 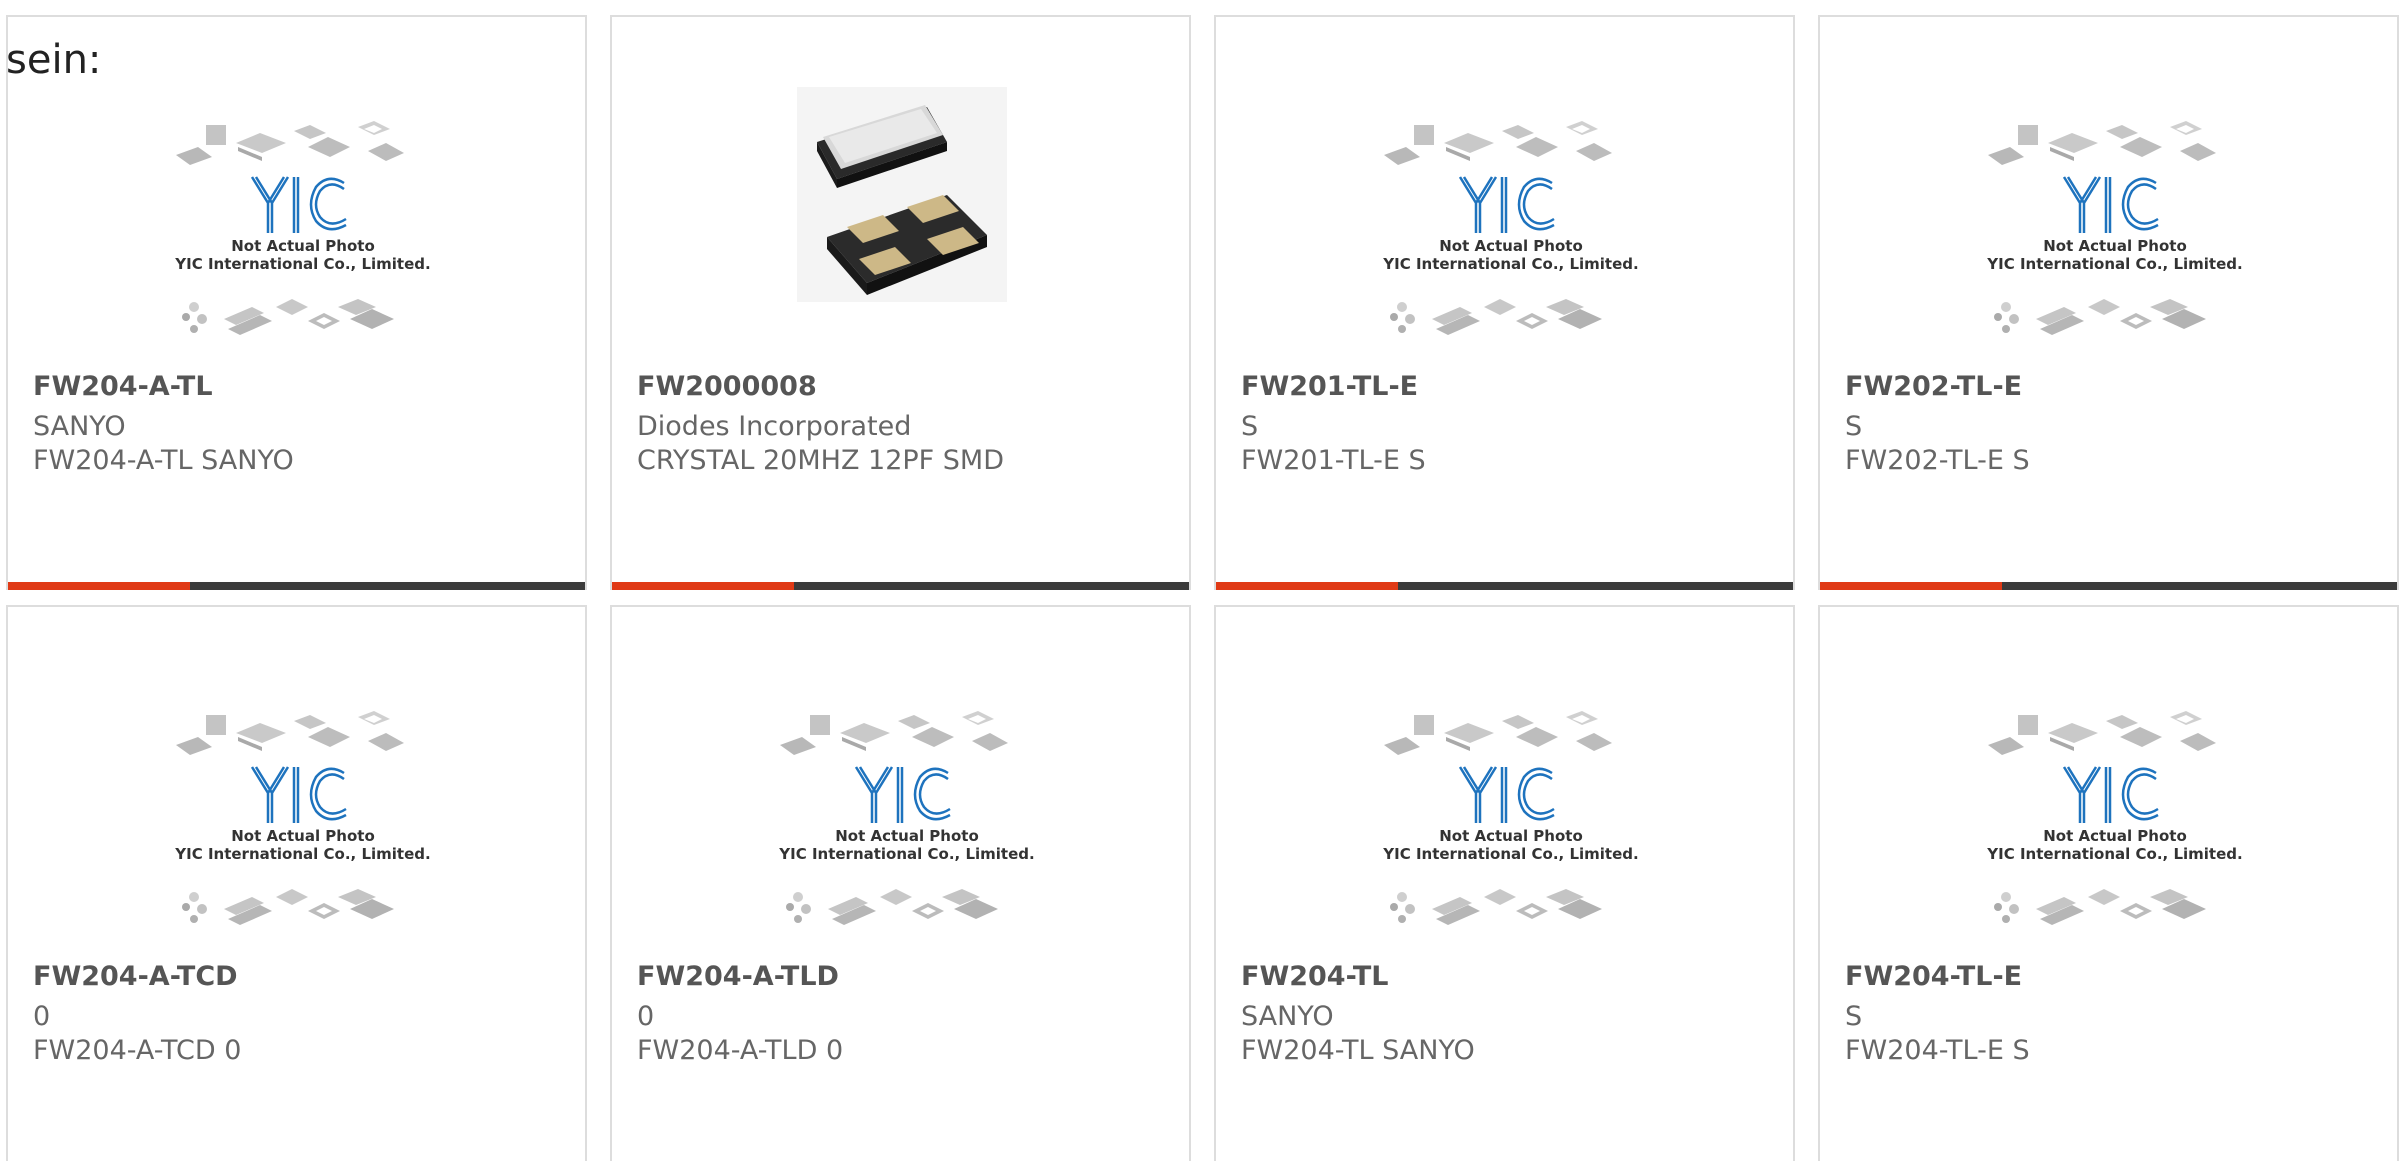 What do you see at coordinates (1937, 460) in the screenshot?
I see `description-label: FW202-TL-E S` at bounding box center [1937, 460].